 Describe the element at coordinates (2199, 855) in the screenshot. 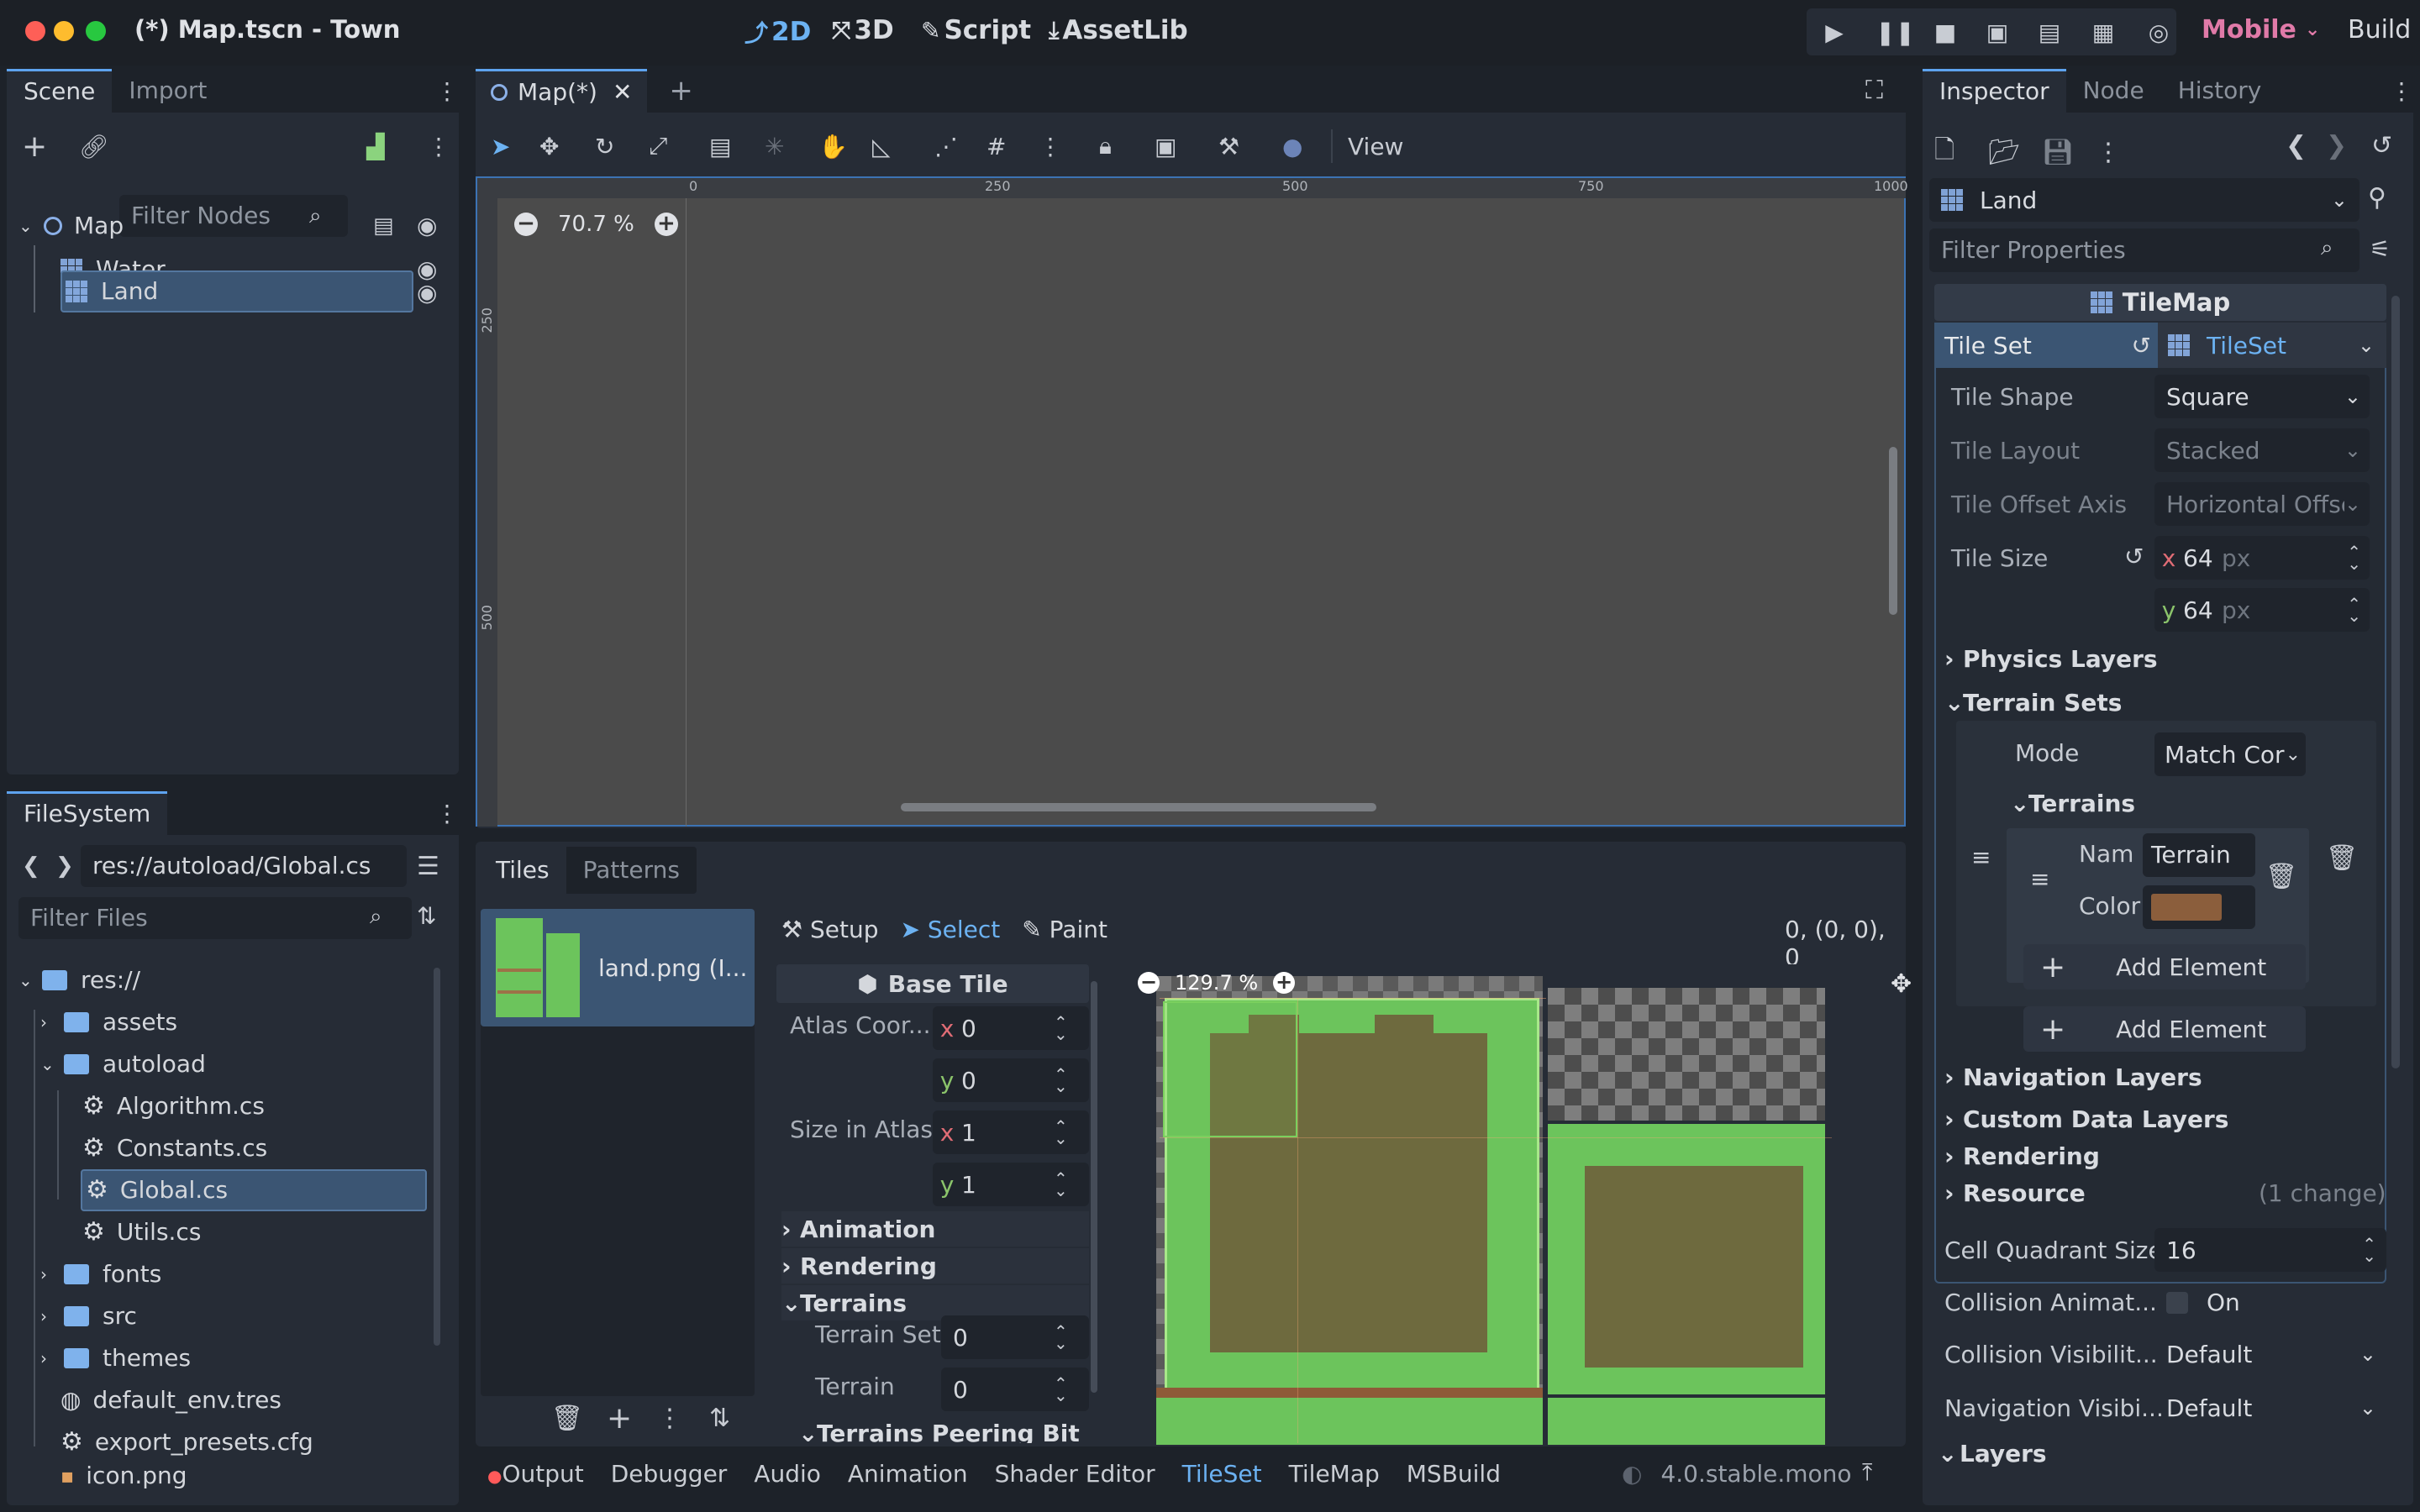

I see `terrain-name-field: Terrain` at that location.